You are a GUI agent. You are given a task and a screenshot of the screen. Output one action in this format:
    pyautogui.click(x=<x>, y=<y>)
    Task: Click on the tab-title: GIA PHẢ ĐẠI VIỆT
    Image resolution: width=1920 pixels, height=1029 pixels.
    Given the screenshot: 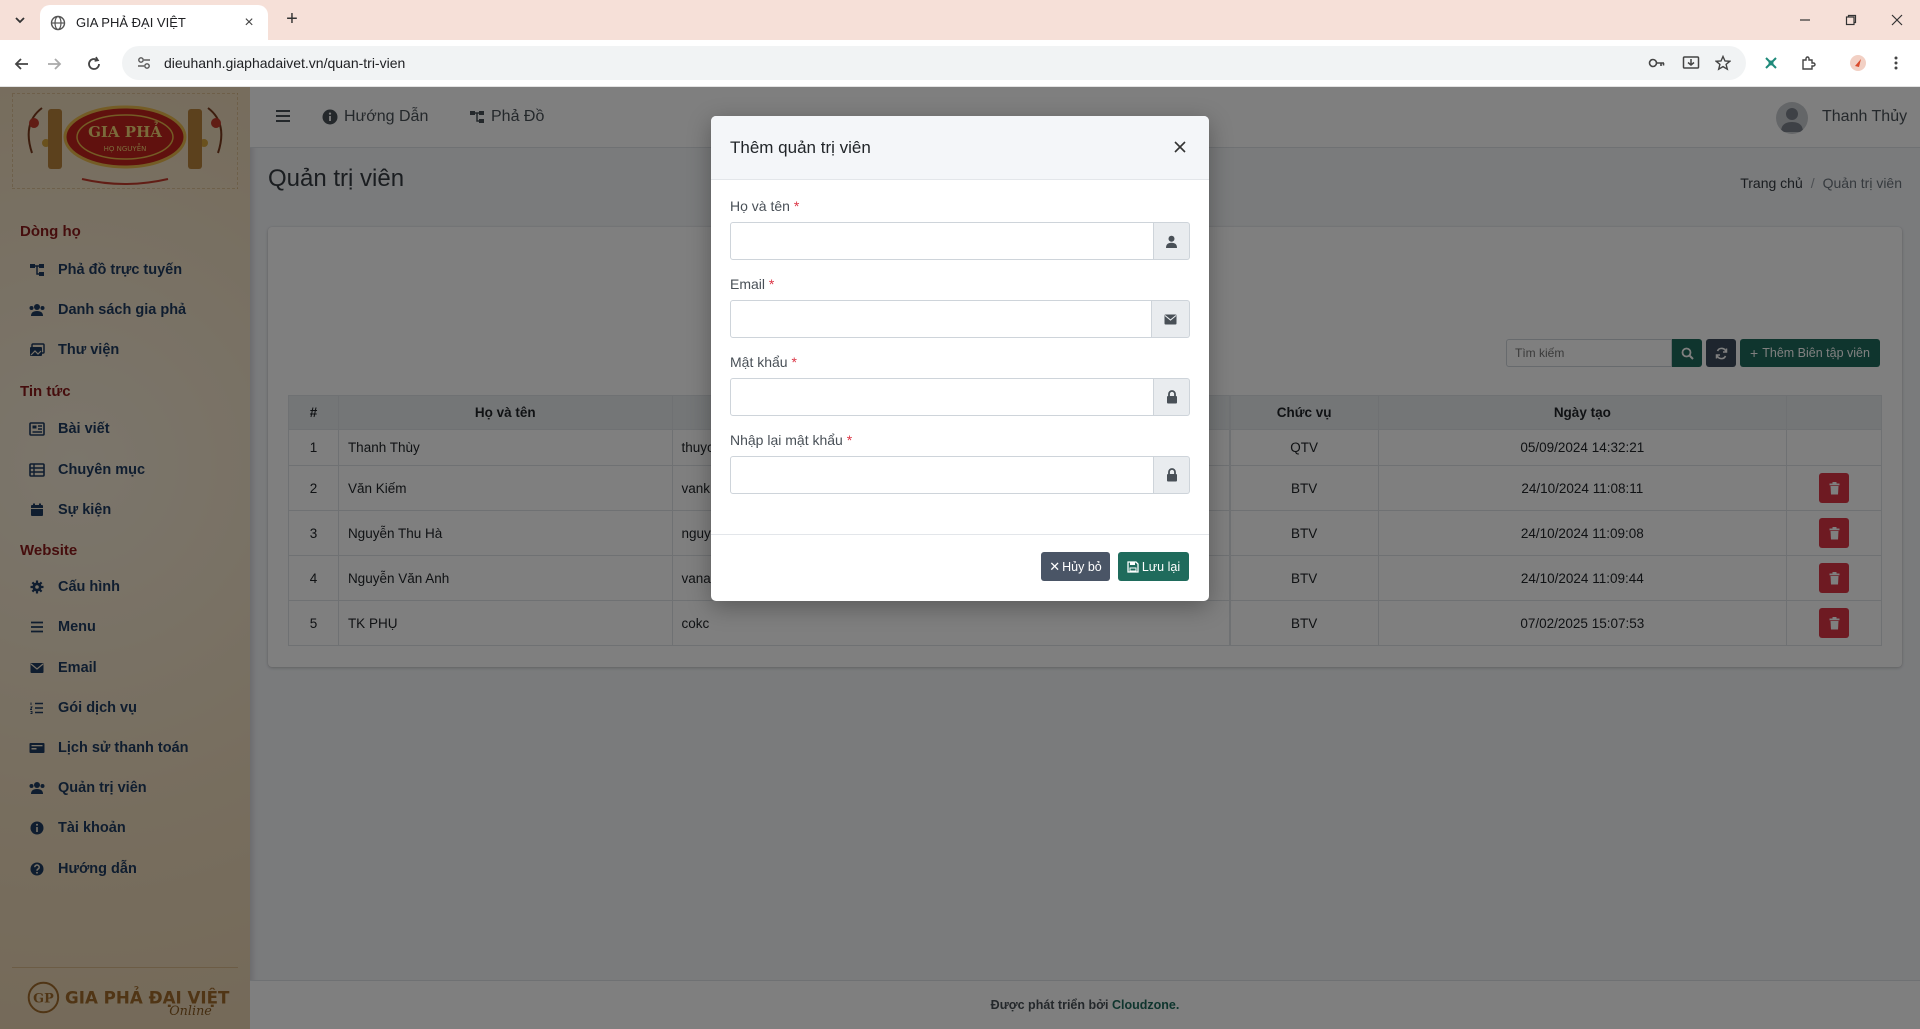 What is the action you would take?
    pyautogui.click(x=131, y=22)
    